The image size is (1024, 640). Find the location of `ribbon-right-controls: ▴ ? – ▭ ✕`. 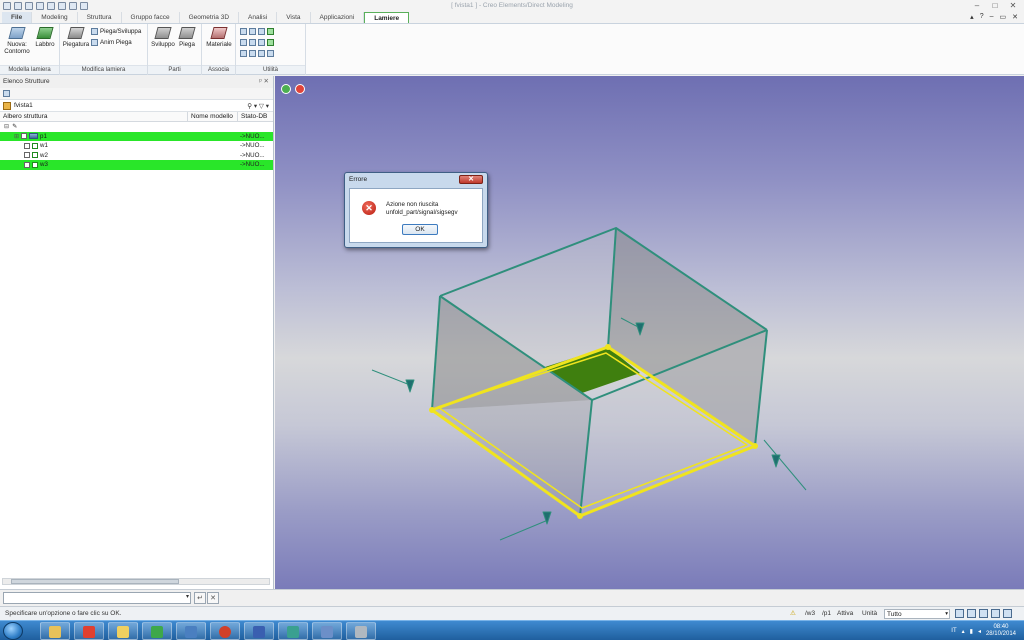

ribbon-right-controls: ▴ ? – ▭ ✕ is located at coordinates (994, 17).